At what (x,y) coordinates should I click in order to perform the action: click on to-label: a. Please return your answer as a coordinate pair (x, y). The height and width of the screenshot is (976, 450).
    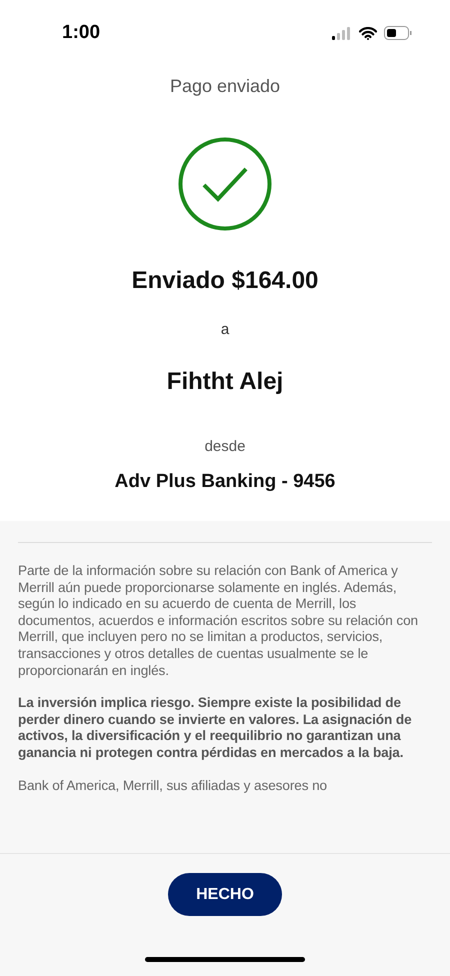
    Looking at the image, I should click on (225, 329).